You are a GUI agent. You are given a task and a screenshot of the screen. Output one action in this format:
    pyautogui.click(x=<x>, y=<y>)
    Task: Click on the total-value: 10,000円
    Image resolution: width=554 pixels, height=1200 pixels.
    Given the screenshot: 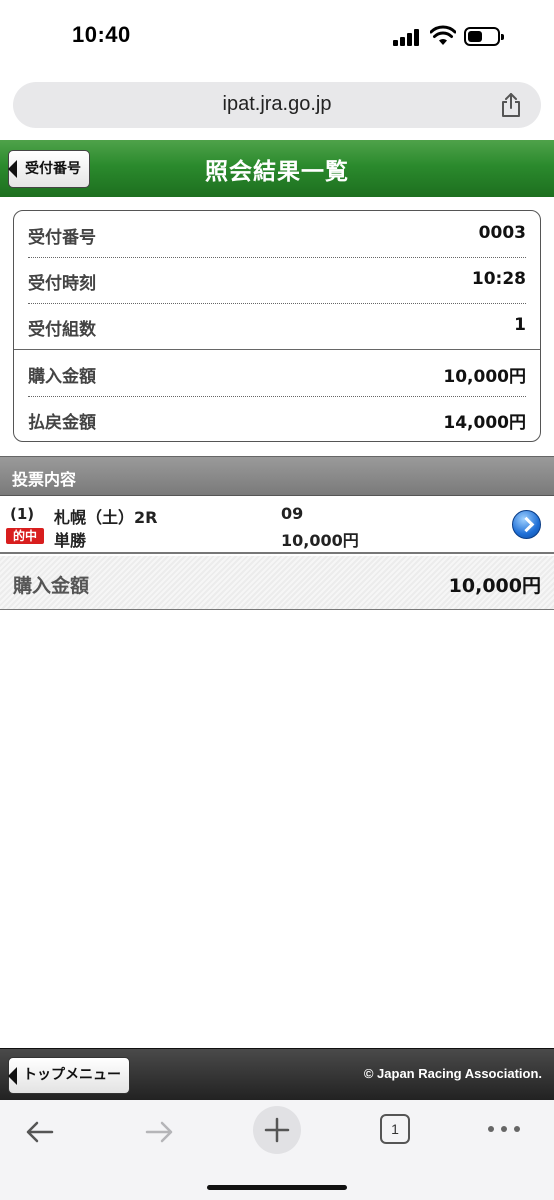 What is the action you would take?
    pyautogui.click(x=494, y=586)
    